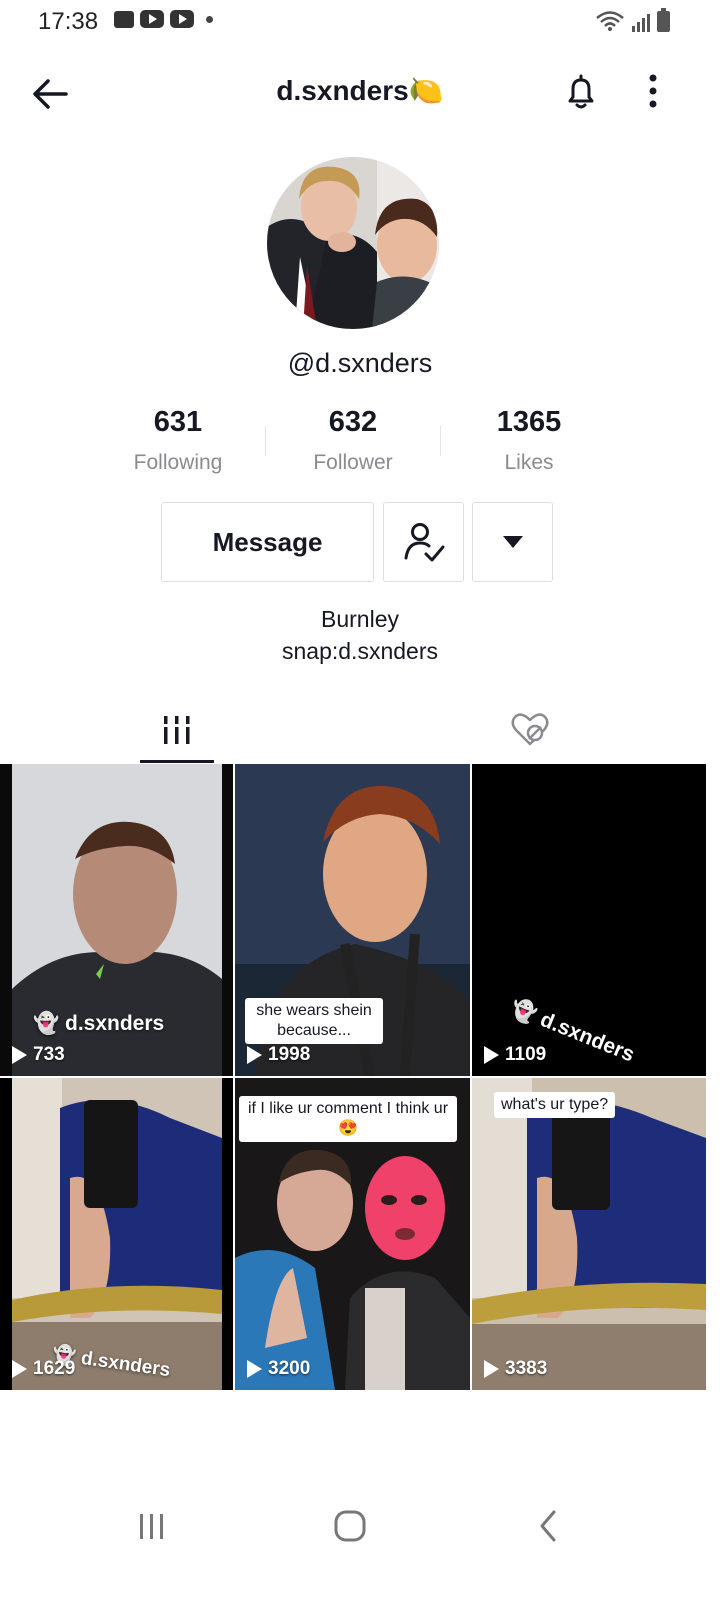 This screenshot has width=720, height=1600. I want to click on bell-icon, so click(581, 92).